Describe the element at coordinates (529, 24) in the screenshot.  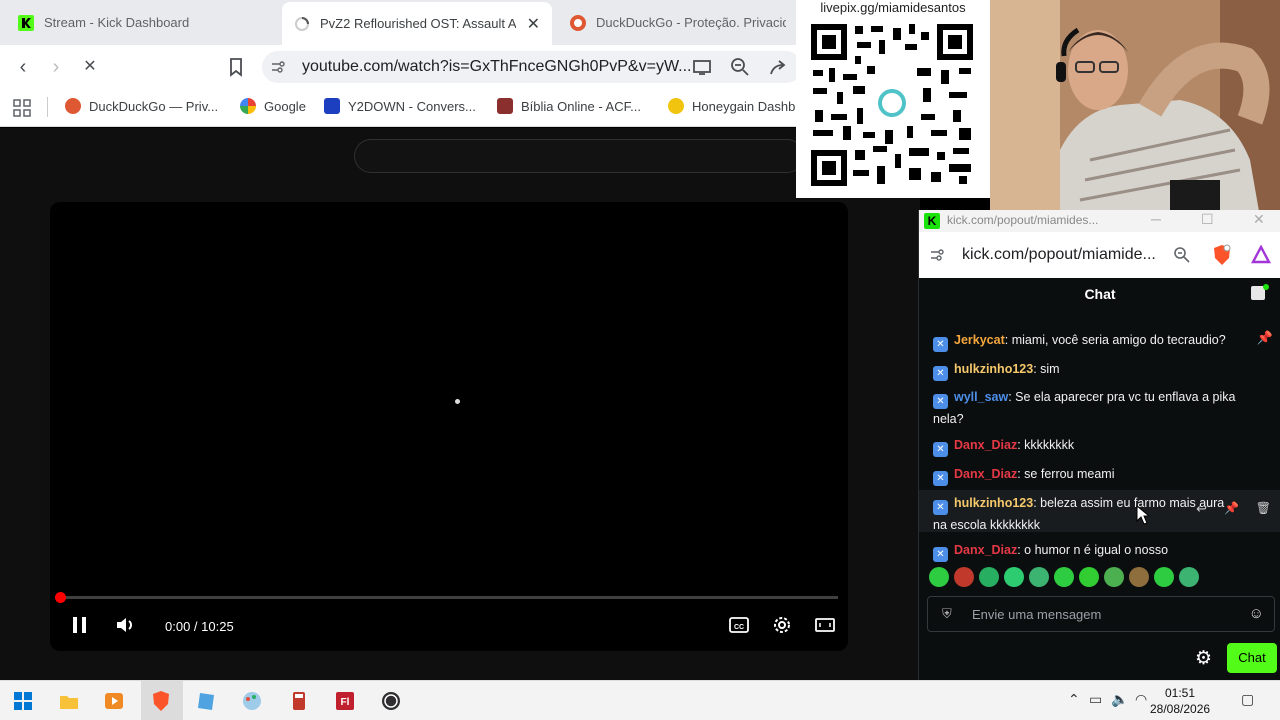
I see `close-tab-icon: ✕` at that location.